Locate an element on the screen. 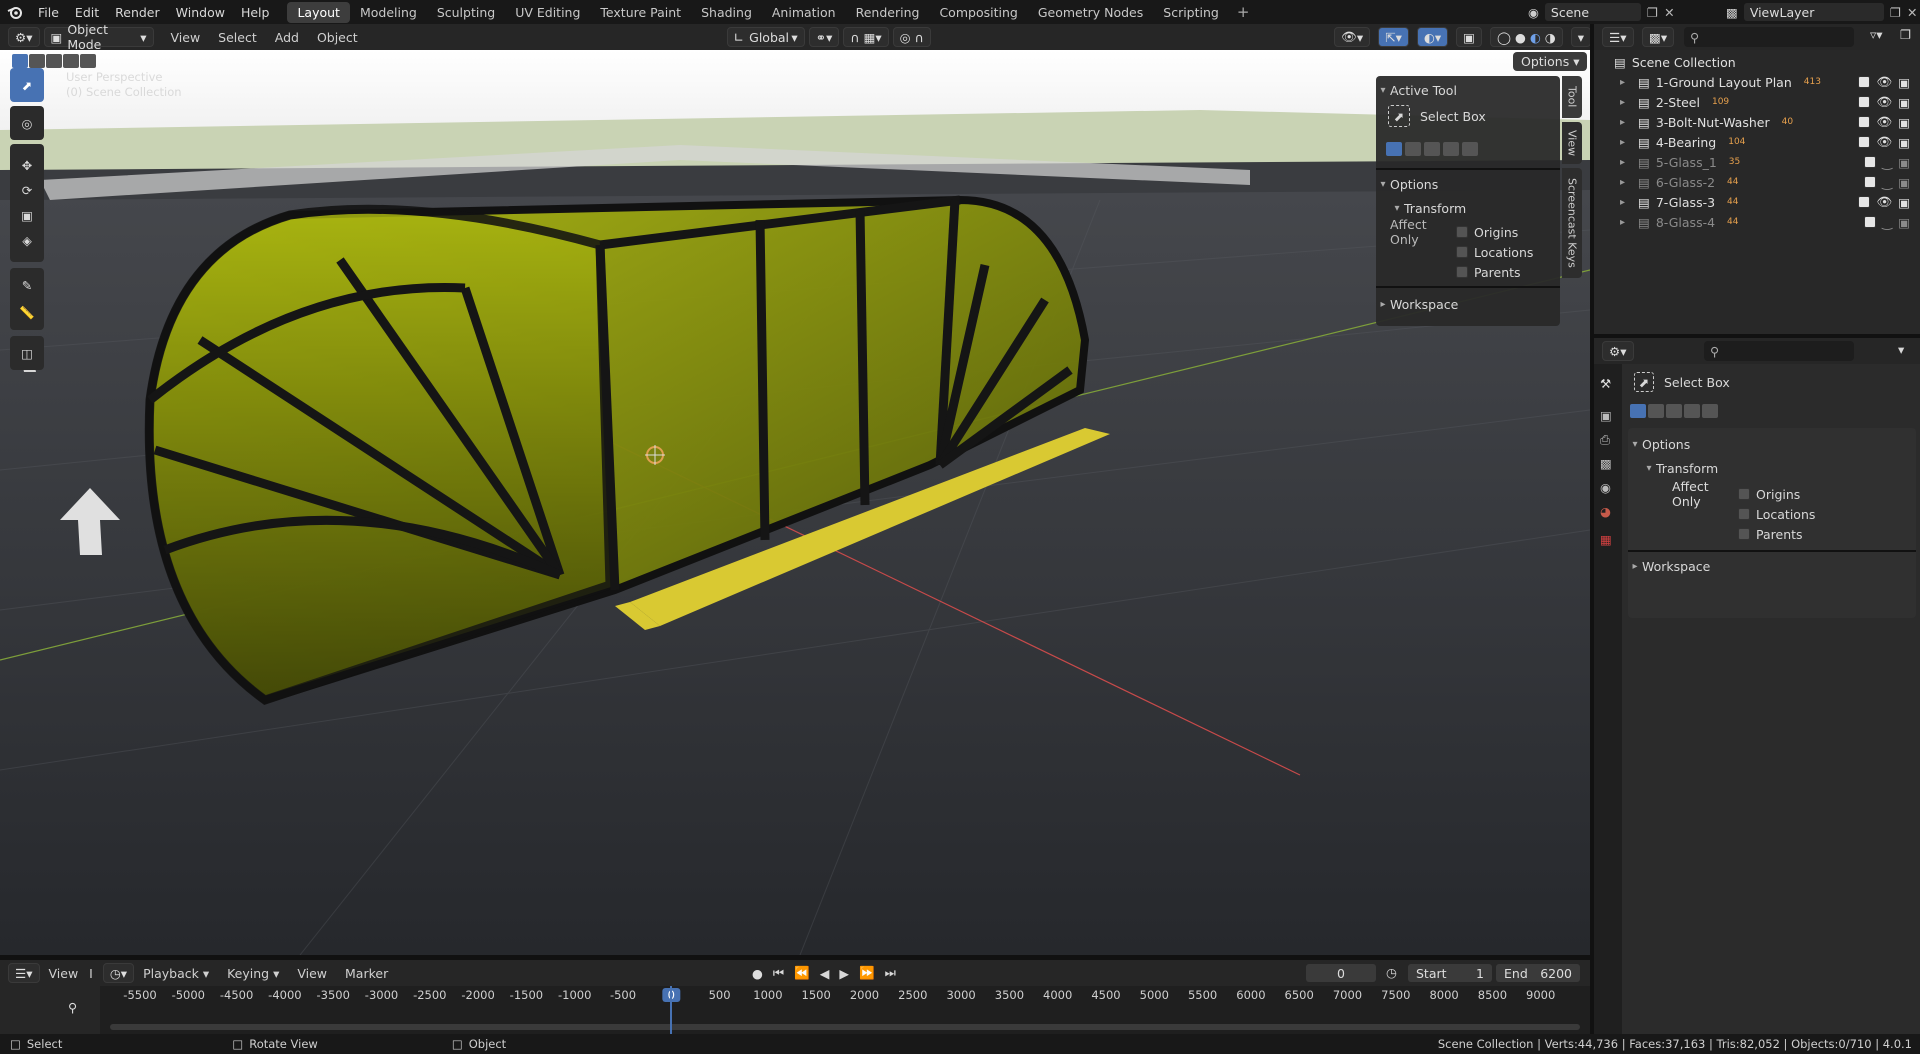  timeline-view-menu: View is located at coordinates (312, 973).